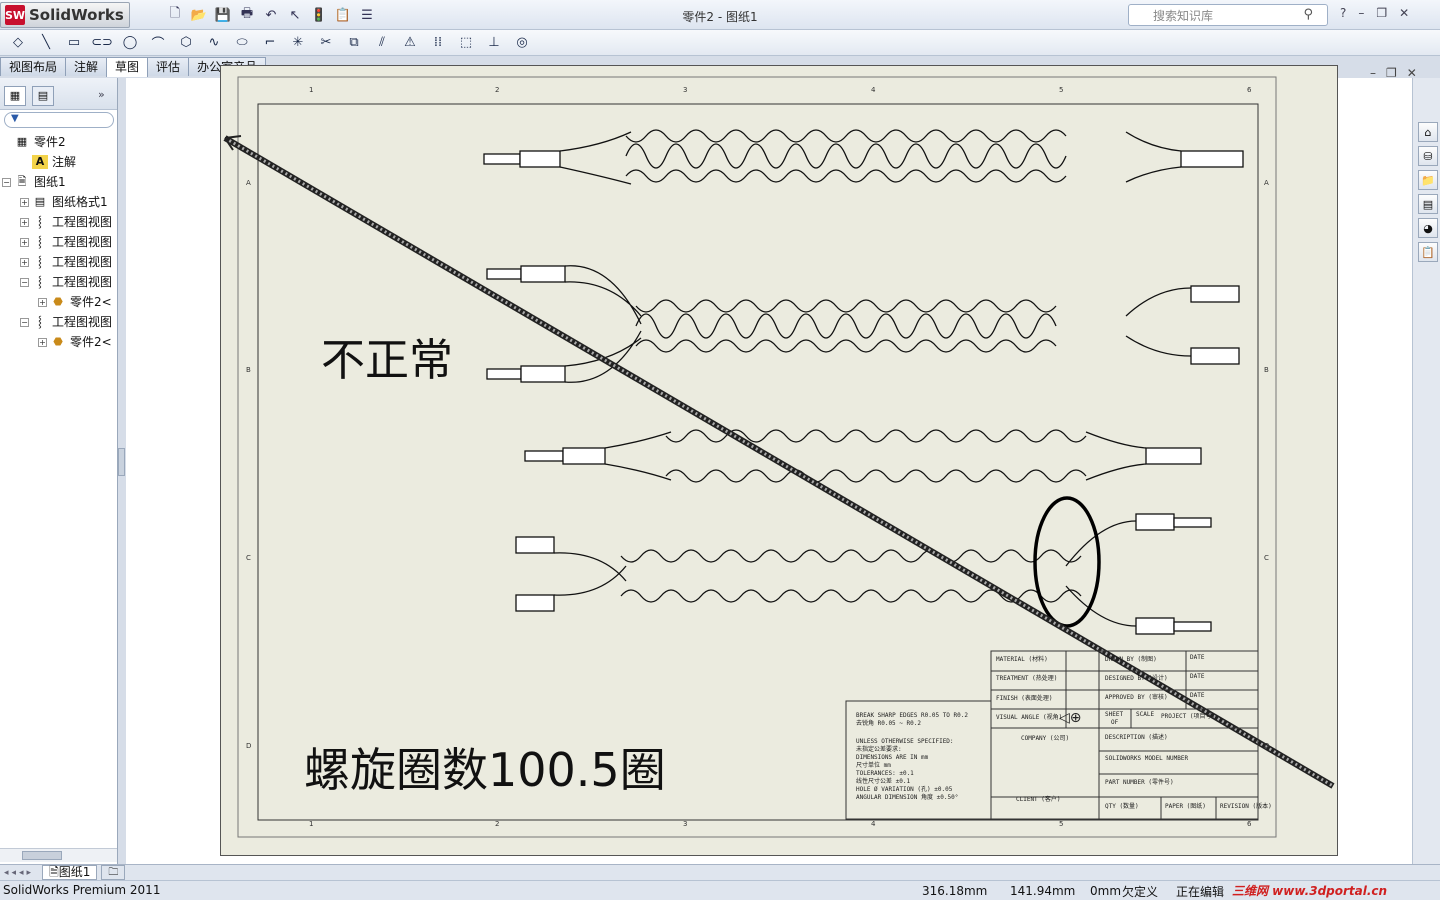 The width and height of the screenshot is (1440, 900). What do you see at coordinates (59, 120) in the screenshot?
I see `tree-filter-input: ▼` at bounding box center [59, 120].